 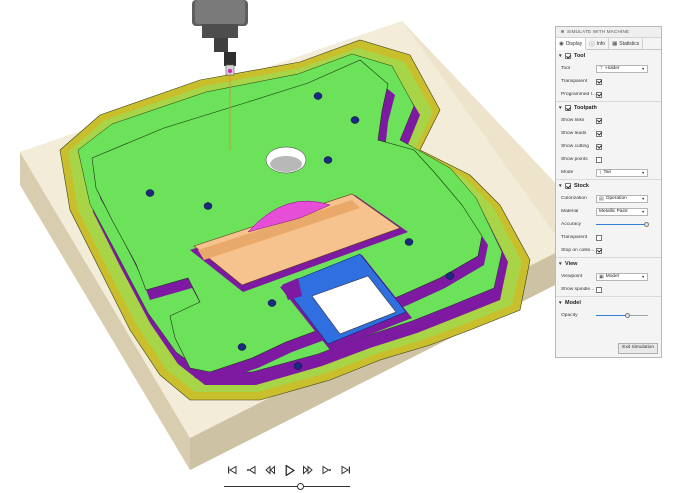 What do you see at coordinates (572, 276) in the screenshot?
I see `viewpoint-label: Viewpoint` at bounding box center [572, 276].